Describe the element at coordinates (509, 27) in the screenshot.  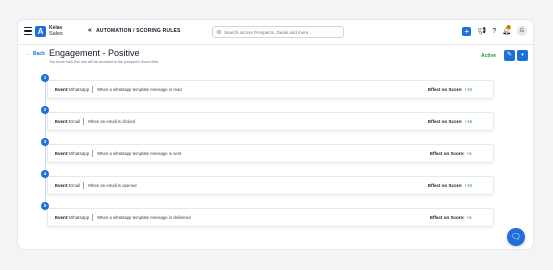
I see `notification-badge: 8` at that location.